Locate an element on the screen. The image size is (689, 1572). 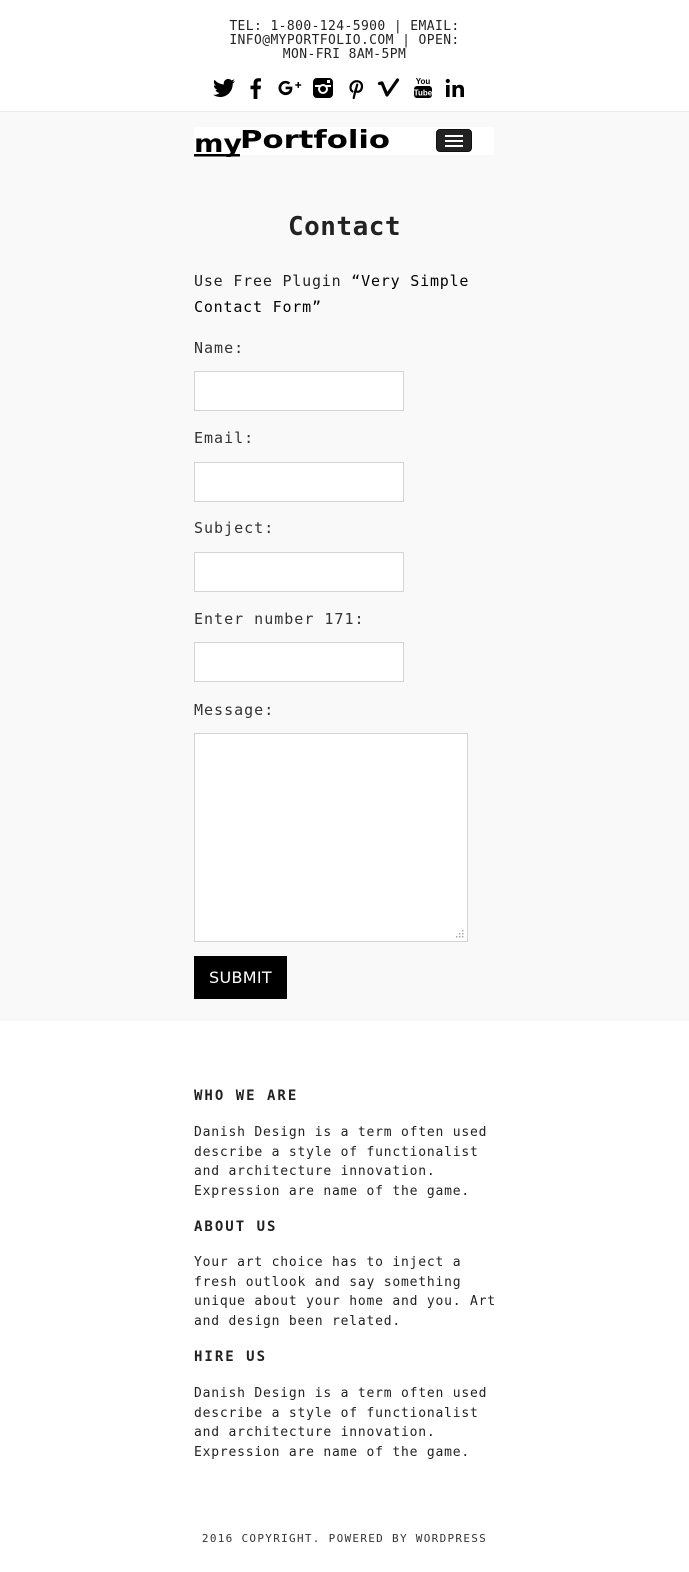
site-header: my Portfolio is located at coordinates (344, 142).